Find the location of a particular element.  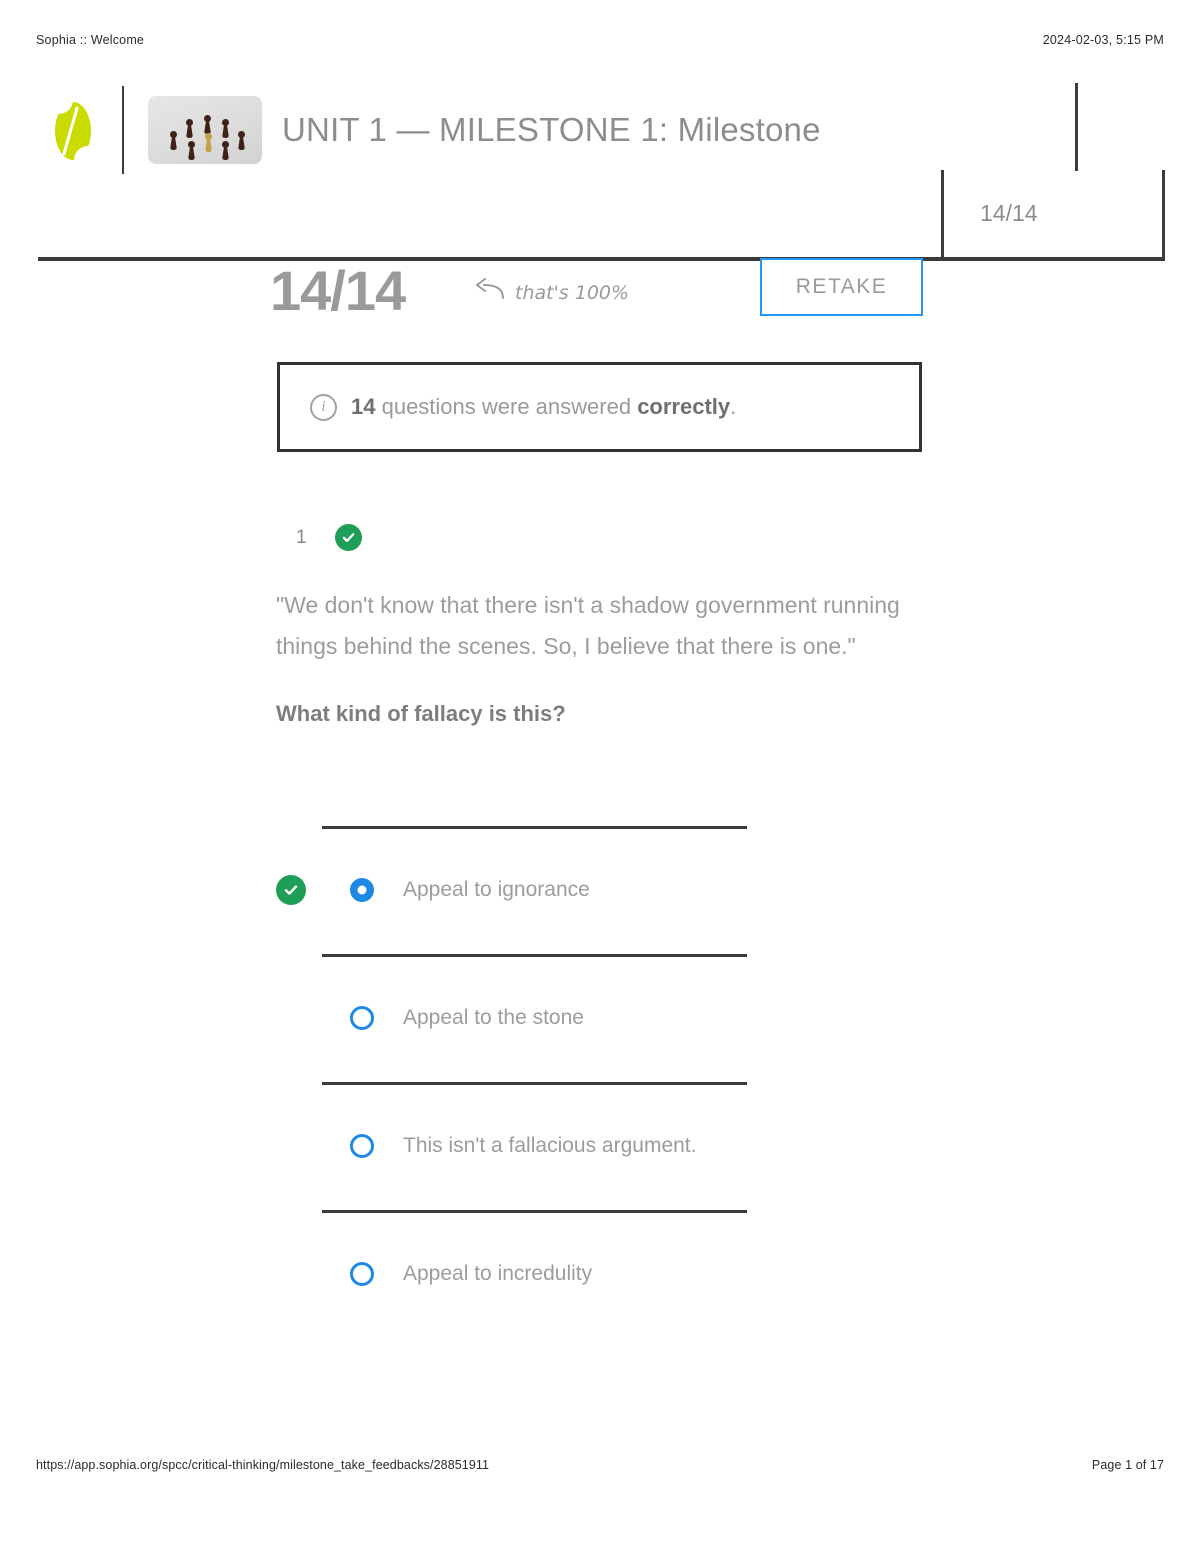

score-badge-box: 14/14 is located at coordinates (1053, 215).